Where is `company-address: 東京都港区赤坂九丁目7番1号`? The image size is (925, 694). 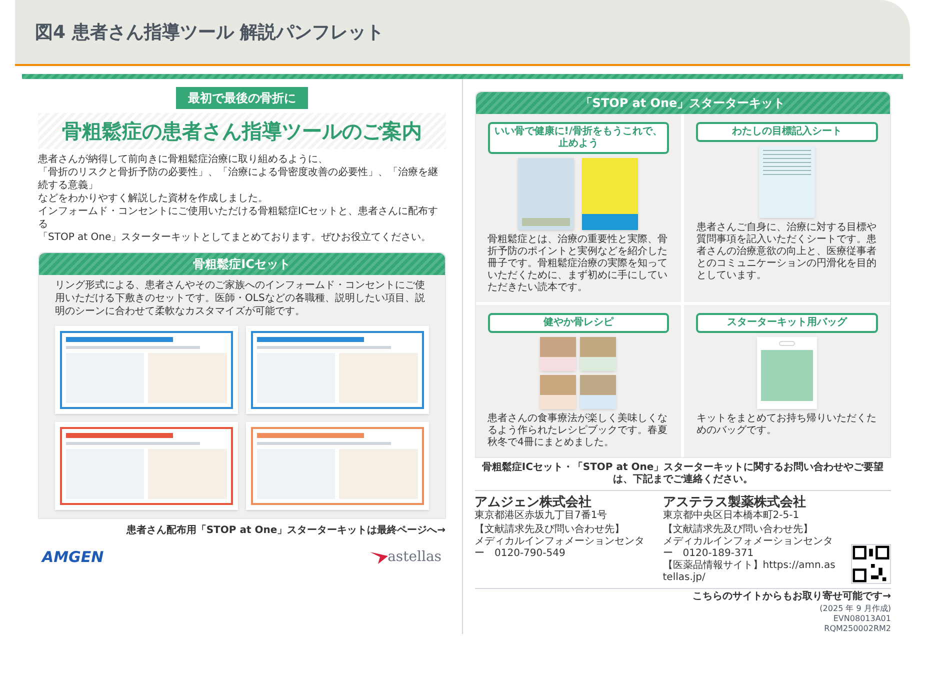
company-address: 東京都港区赤坂九丁目7番1号 is located at coordinates (541, 516).